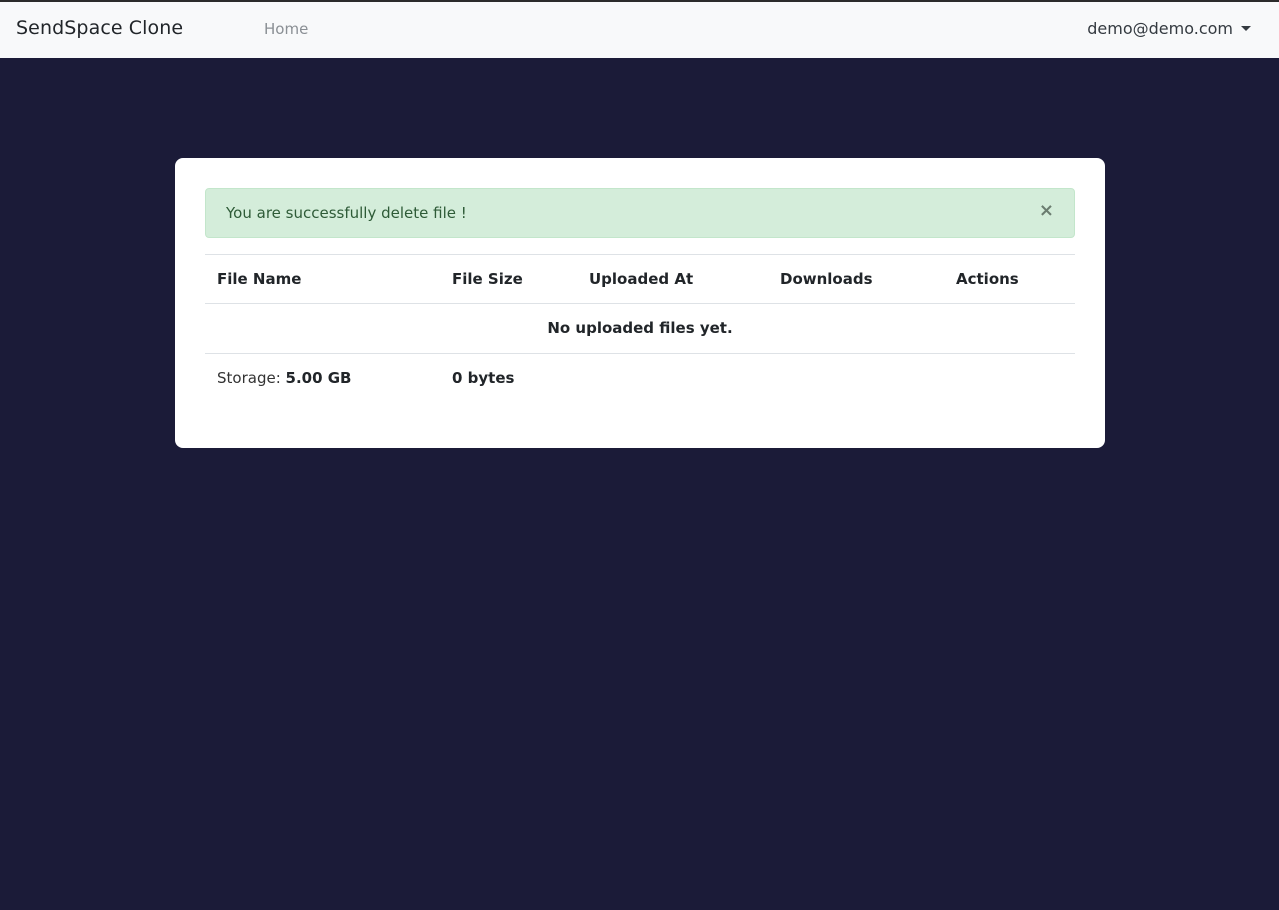 This screenshot has height=910, width=1279. I want to click on table-empty-row: No uploaded files yet., so click(640, 328).